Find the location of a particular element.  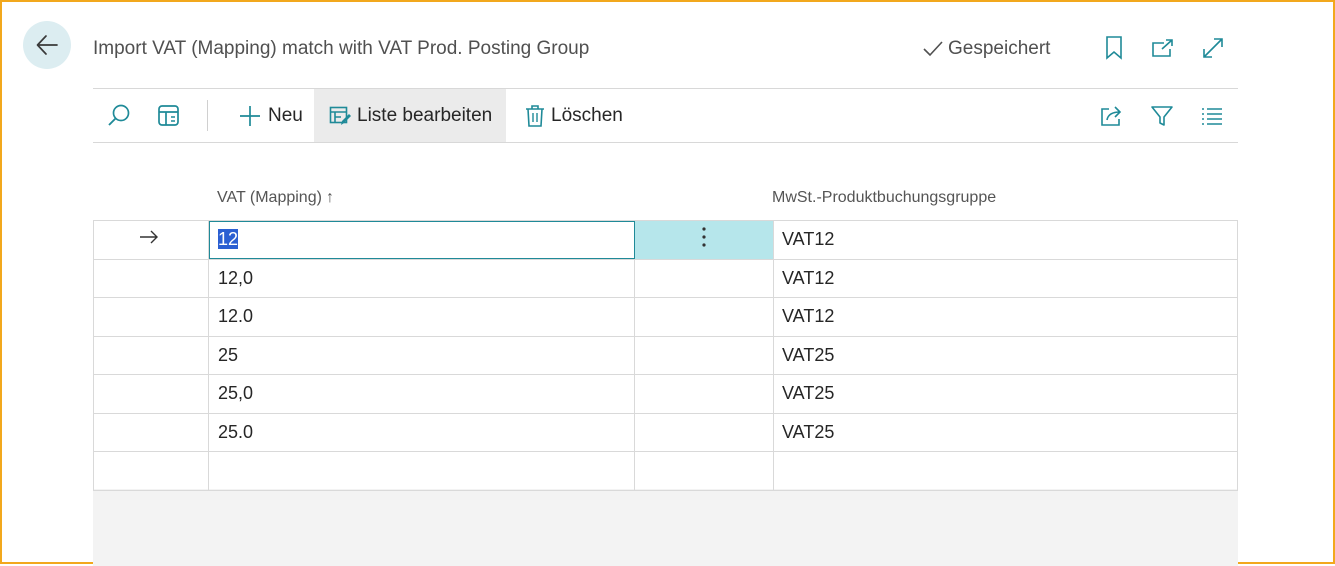

page-view-button is located at coordinates (172, 115).